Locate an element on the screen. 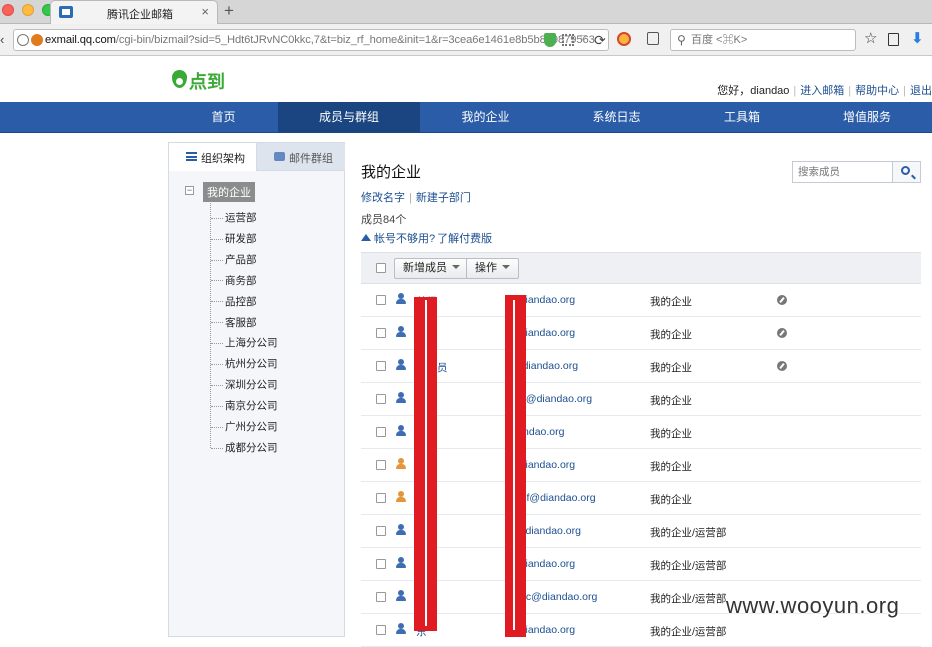 This screenshot has width=932, height=647. nav-toolbox: 工具箱 is located at coordinates (742, 117).